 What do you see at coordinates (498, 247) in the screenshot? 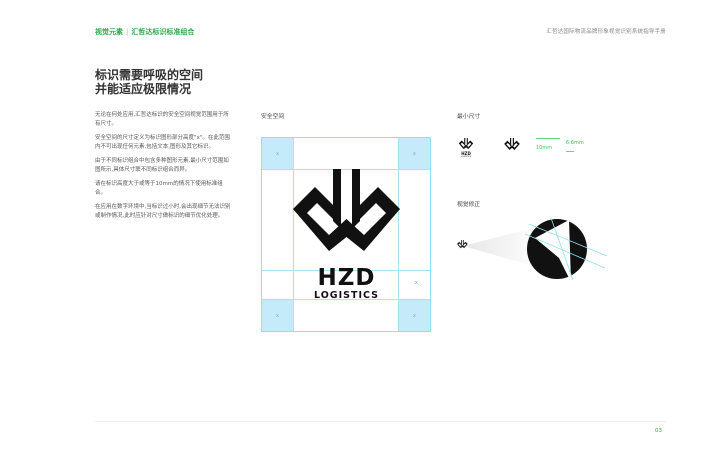
I see `magnify-beam` at bounding box center [498, 247].